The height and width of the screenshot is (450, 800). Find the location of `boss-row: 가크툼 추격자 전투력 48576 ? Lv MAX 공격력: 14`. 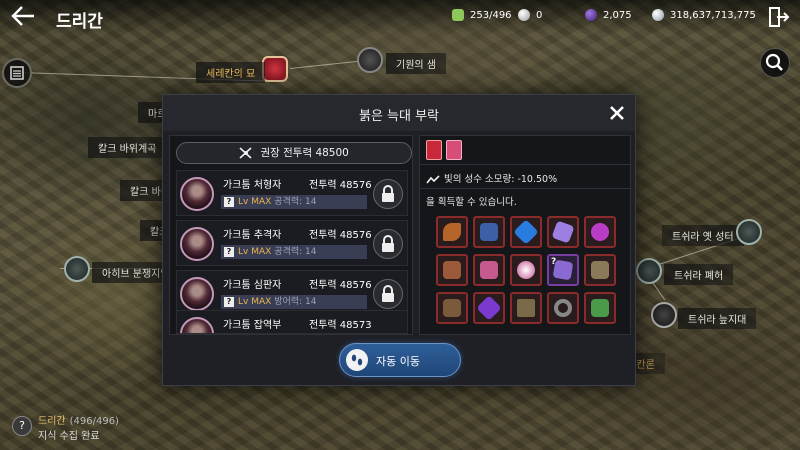

boss-row: 가크툼 추격자 전투력 48576 ? Lv MAX 공격력: 14 is located at coordinates (292, 243).